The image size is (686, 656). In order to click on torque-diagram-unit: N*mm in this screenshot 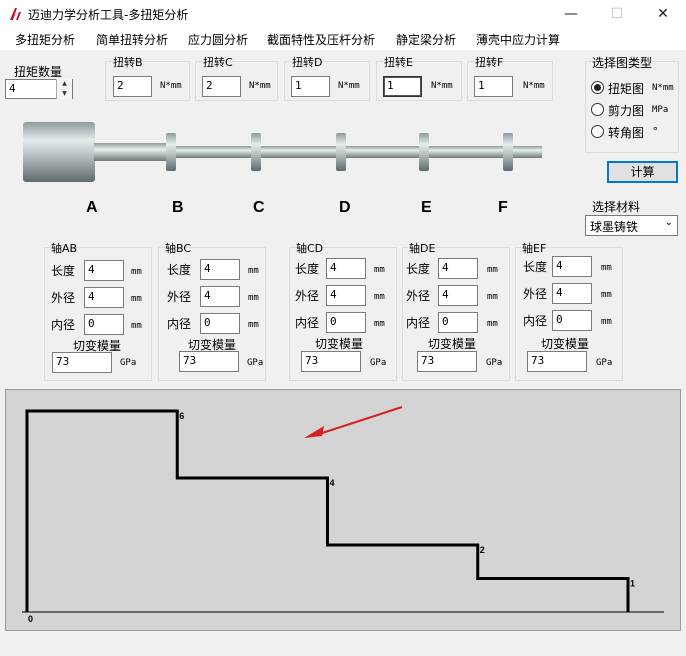, I will do `click(663, 88)`.